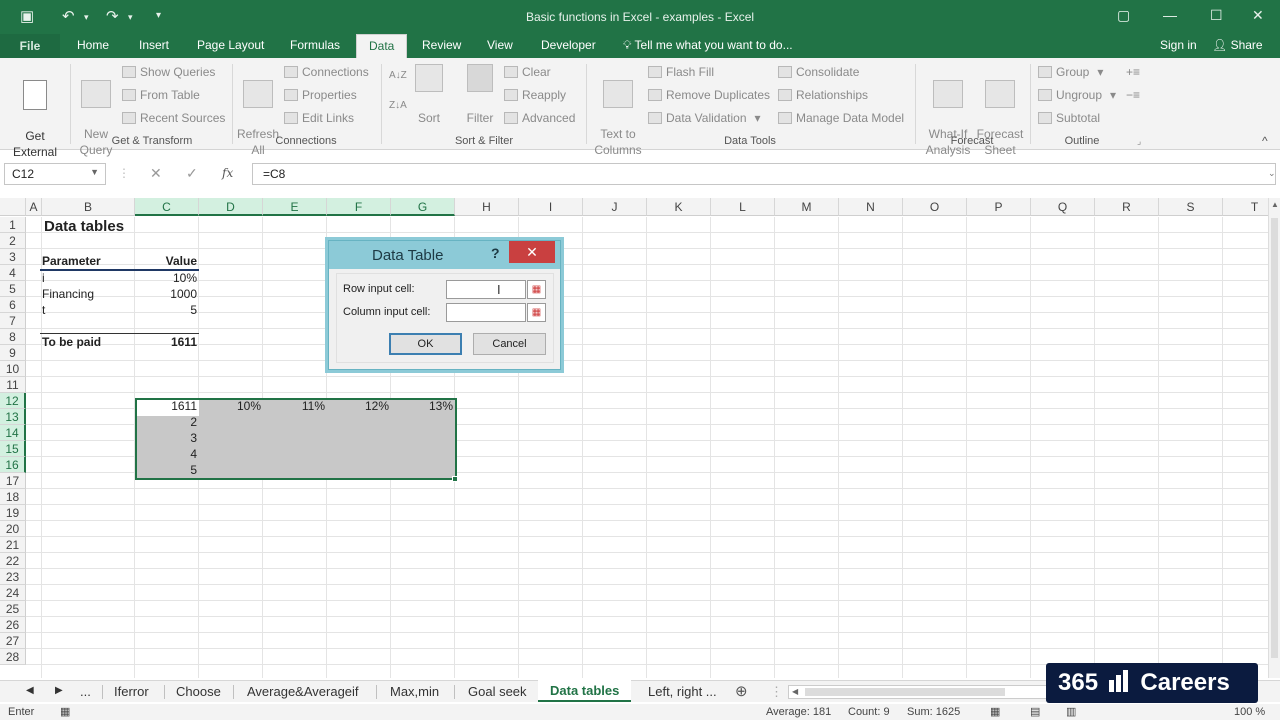  What do you see at coordinates (295, 207) in the screenshot?
I see `column-header-e: E` at bounding box center [295, 207].